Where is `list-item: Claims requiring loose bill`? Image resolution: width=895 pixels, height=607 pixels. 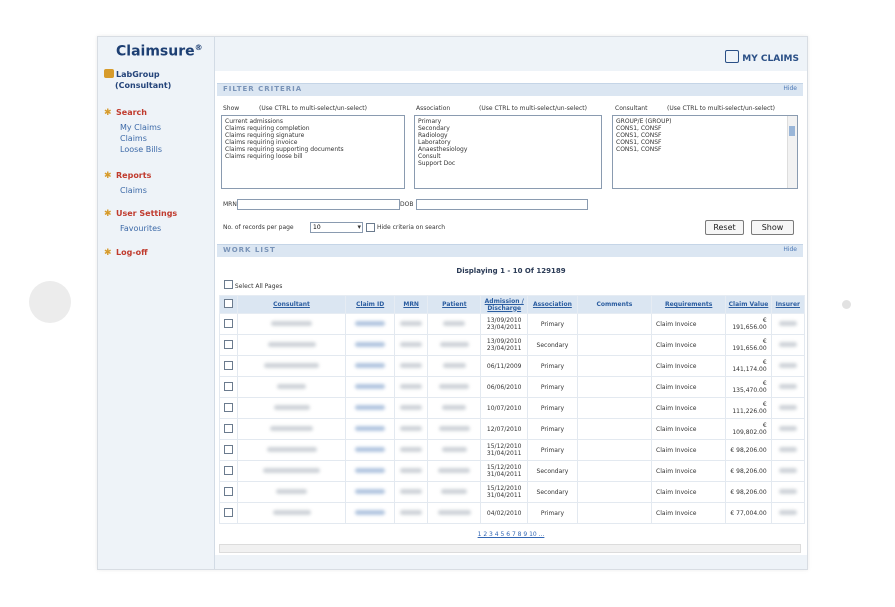 list-item: Claims requiring loose bill is located at coordinates (313, 156).